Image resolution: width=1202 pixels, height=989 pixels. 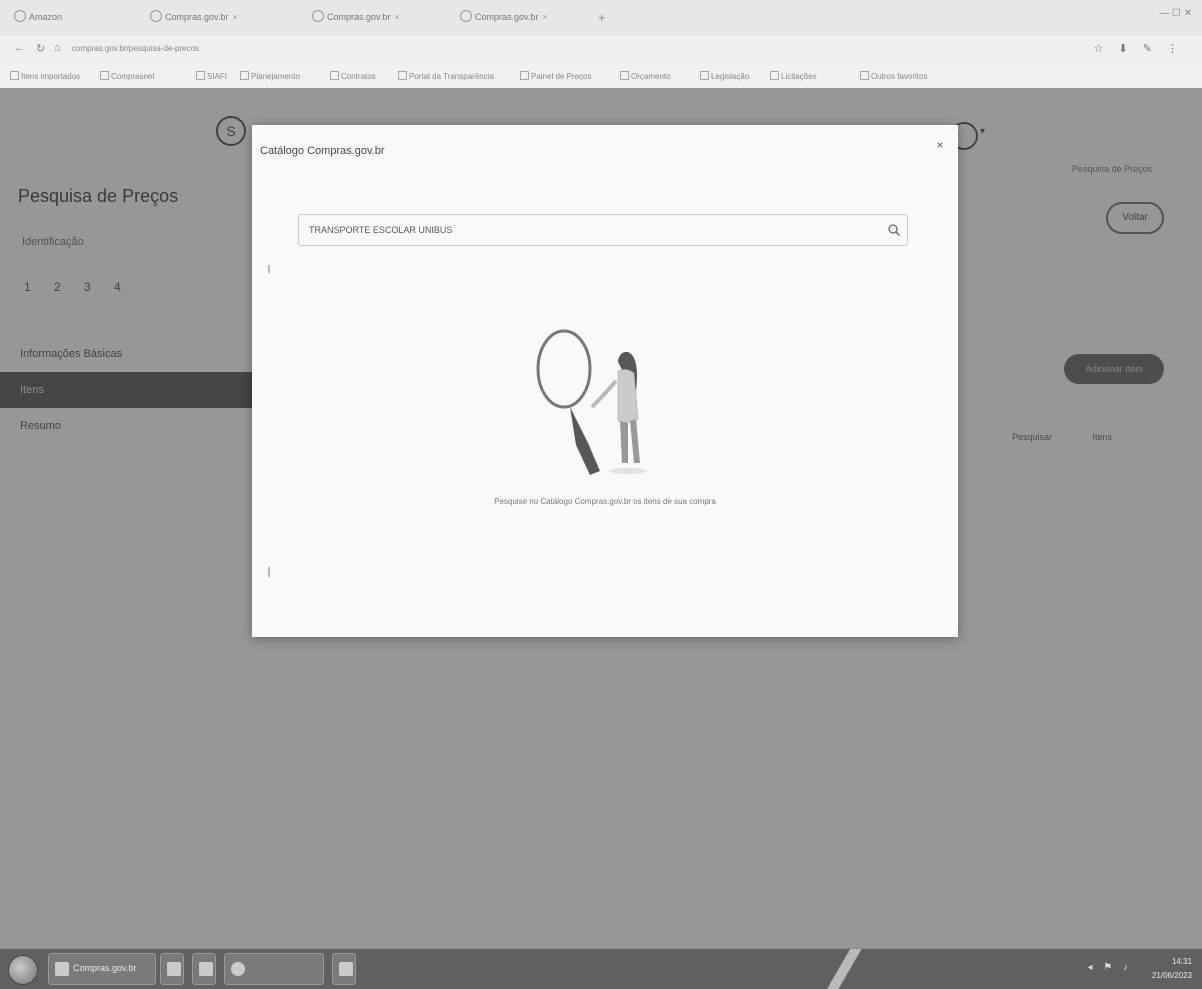 I want to click on bookmark-item: Itens importados, so click(x=45, y=76).